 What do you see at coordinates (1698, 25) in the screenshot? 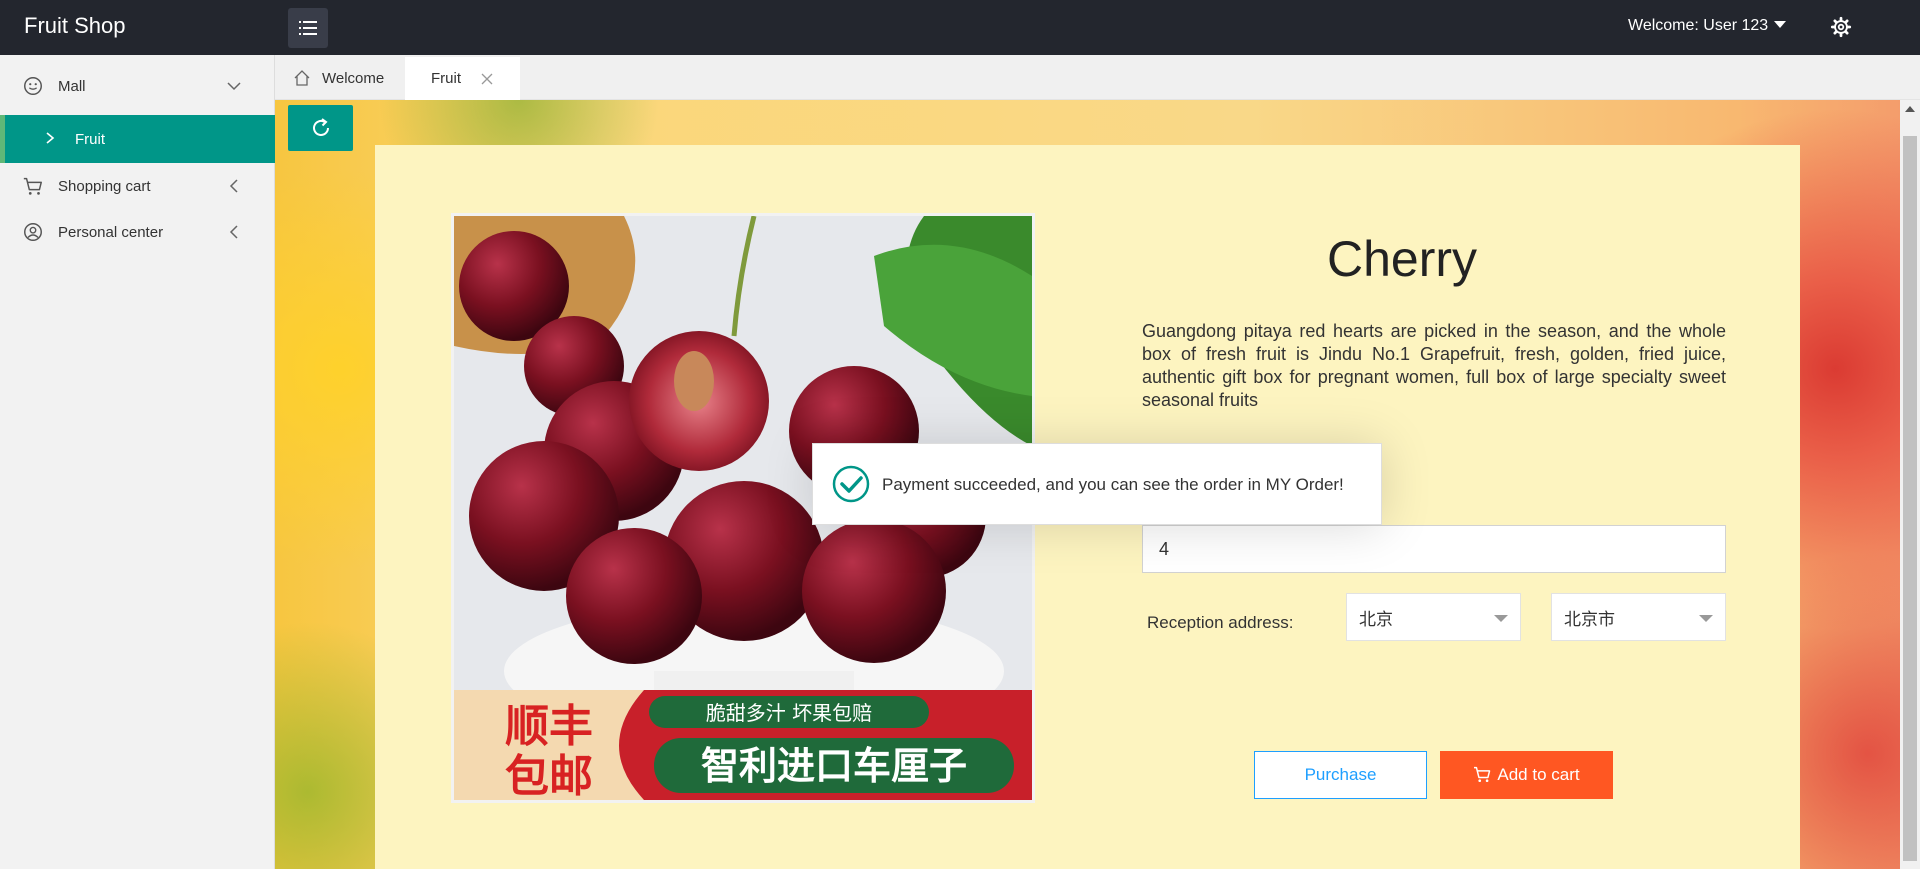
I see `welcome-text: Welcome: User 123` at bounding box center [1698, 25].